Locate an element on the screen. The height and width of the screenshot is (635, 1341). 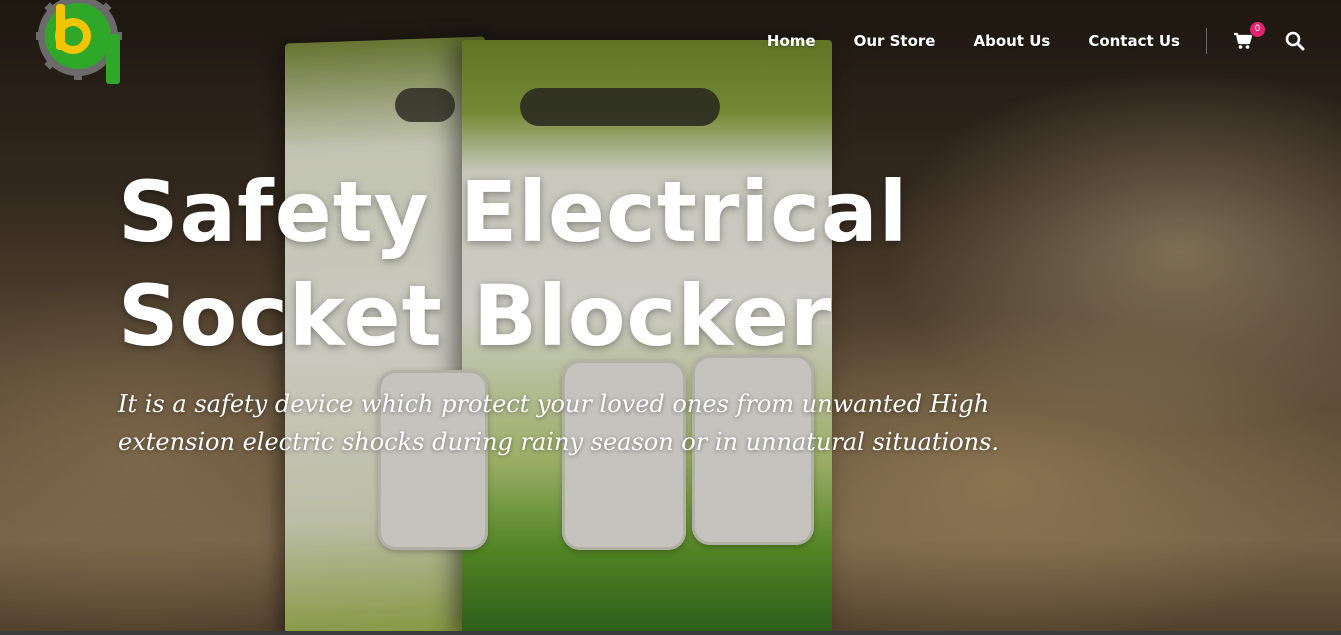
nav-about-us: About Us is located at coordinates (1011, 41).